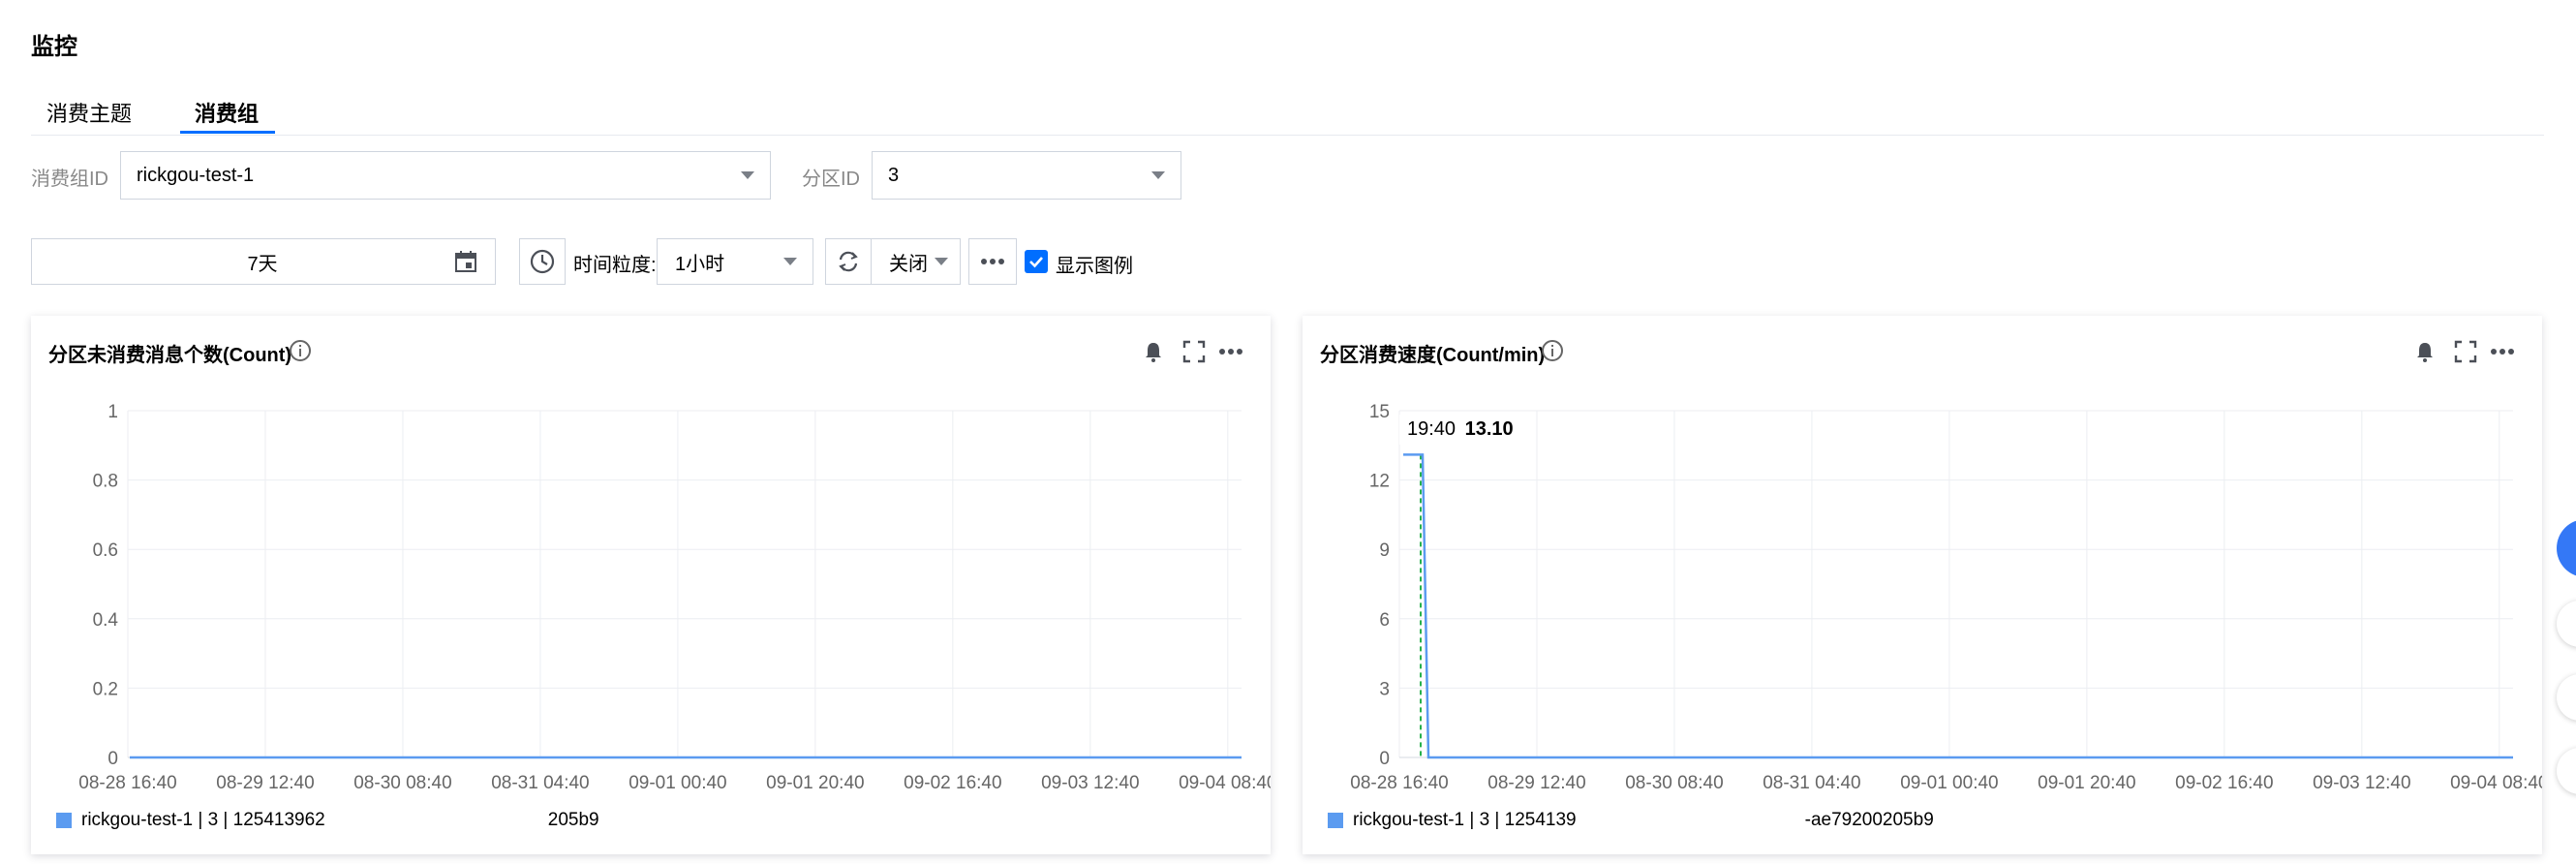 This screenshot has width=2576, height=864. Describe the element at coordinates (1465, 820) in the screenshot. I see `legend-series-name: rickgou-test-1 | 3 | 125413​9` at that location.